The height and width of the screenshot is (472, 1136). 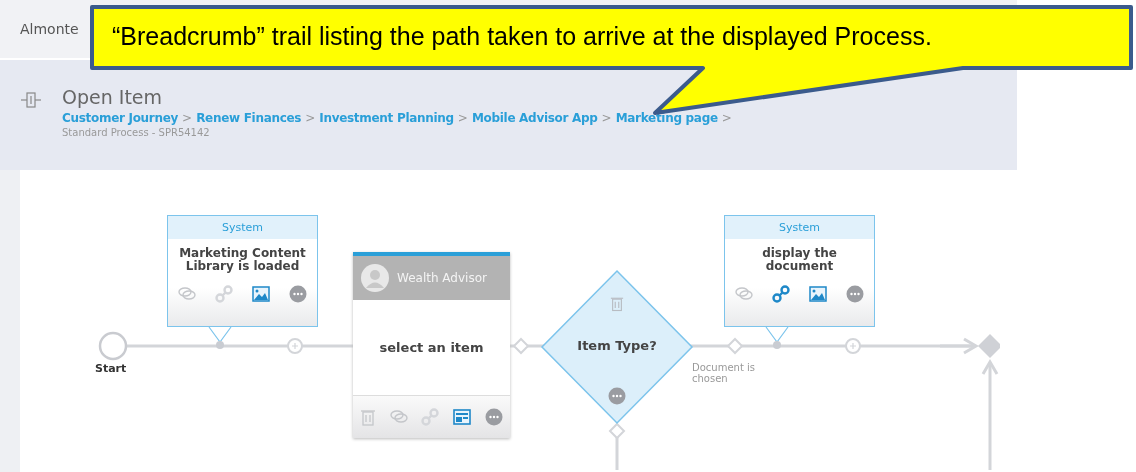 I want to click on start-event, so click(x=113, y=346).